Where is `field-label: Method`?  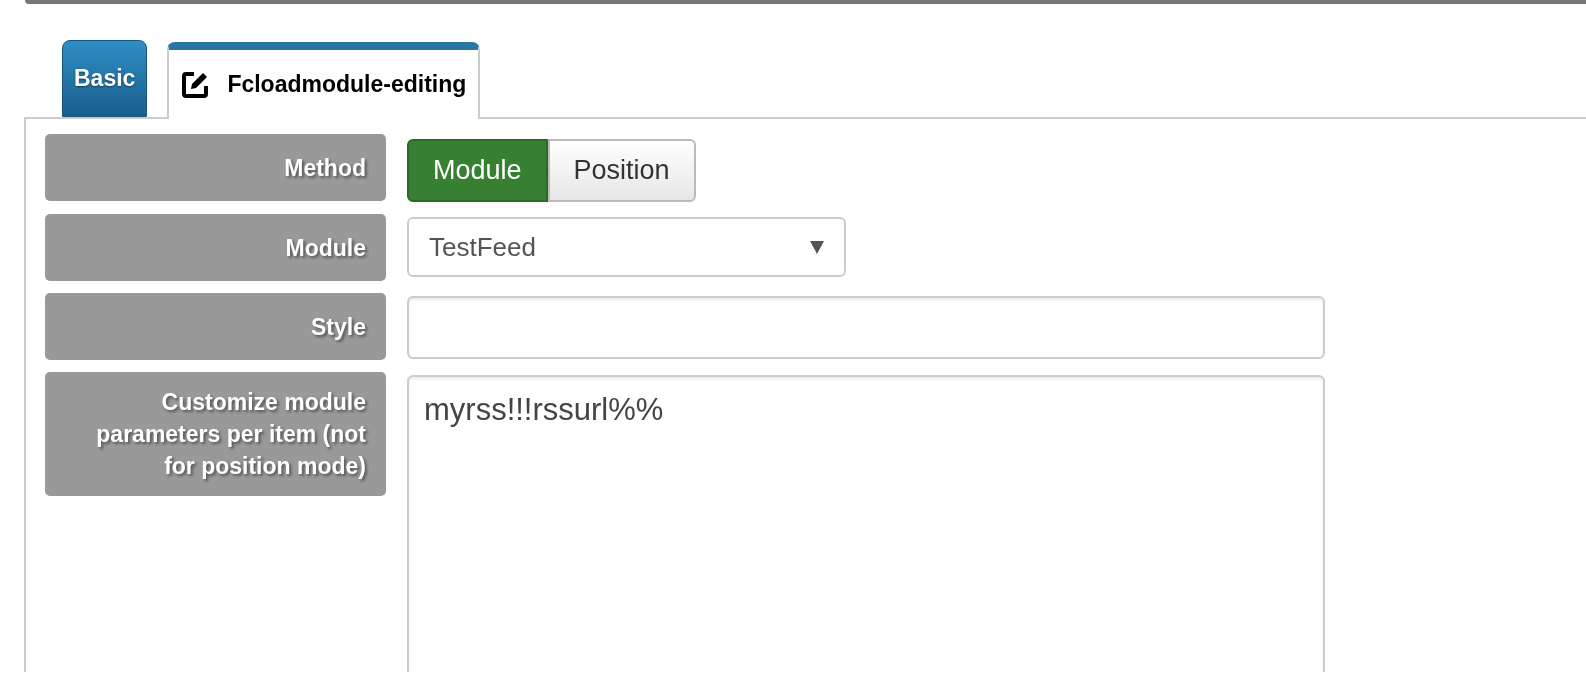 field-label: Method is located at coordinates (215, 167).